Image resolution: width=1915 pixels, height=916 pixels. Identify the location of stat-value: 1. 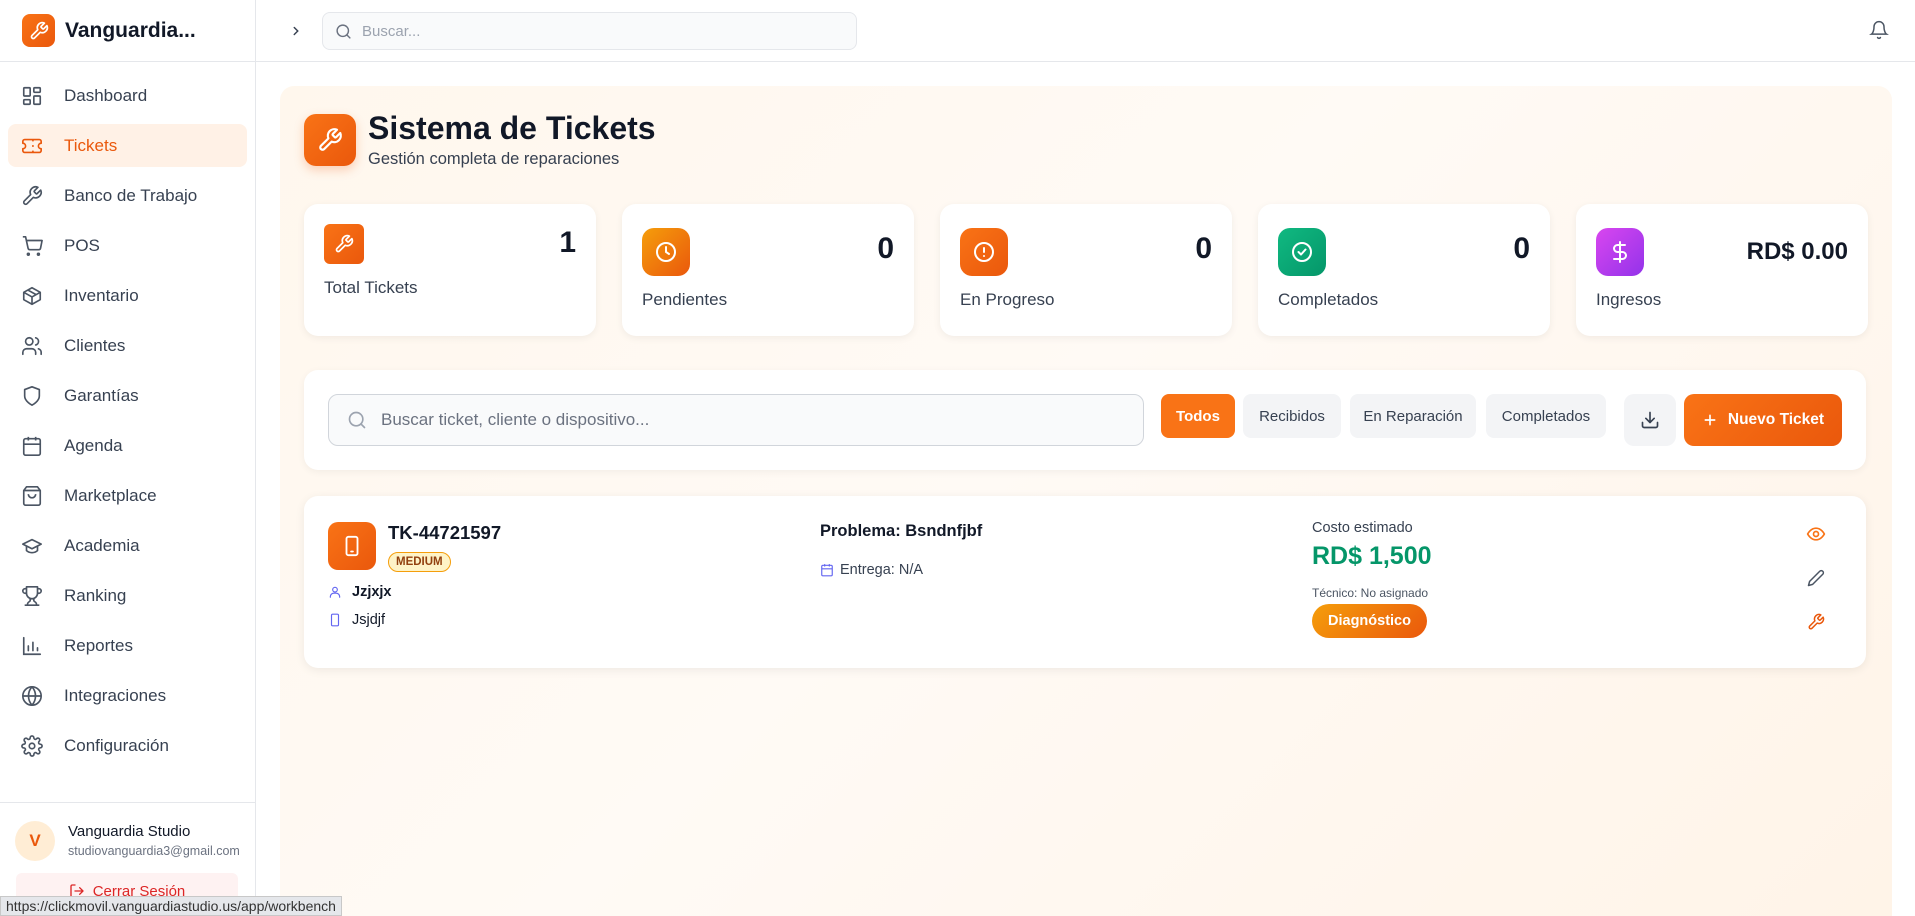
(567, 242).